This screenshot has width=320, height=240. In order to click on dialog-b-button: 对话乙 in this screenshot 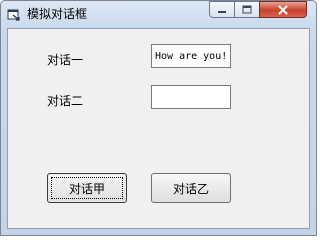, I will do `click(191, 188)`.